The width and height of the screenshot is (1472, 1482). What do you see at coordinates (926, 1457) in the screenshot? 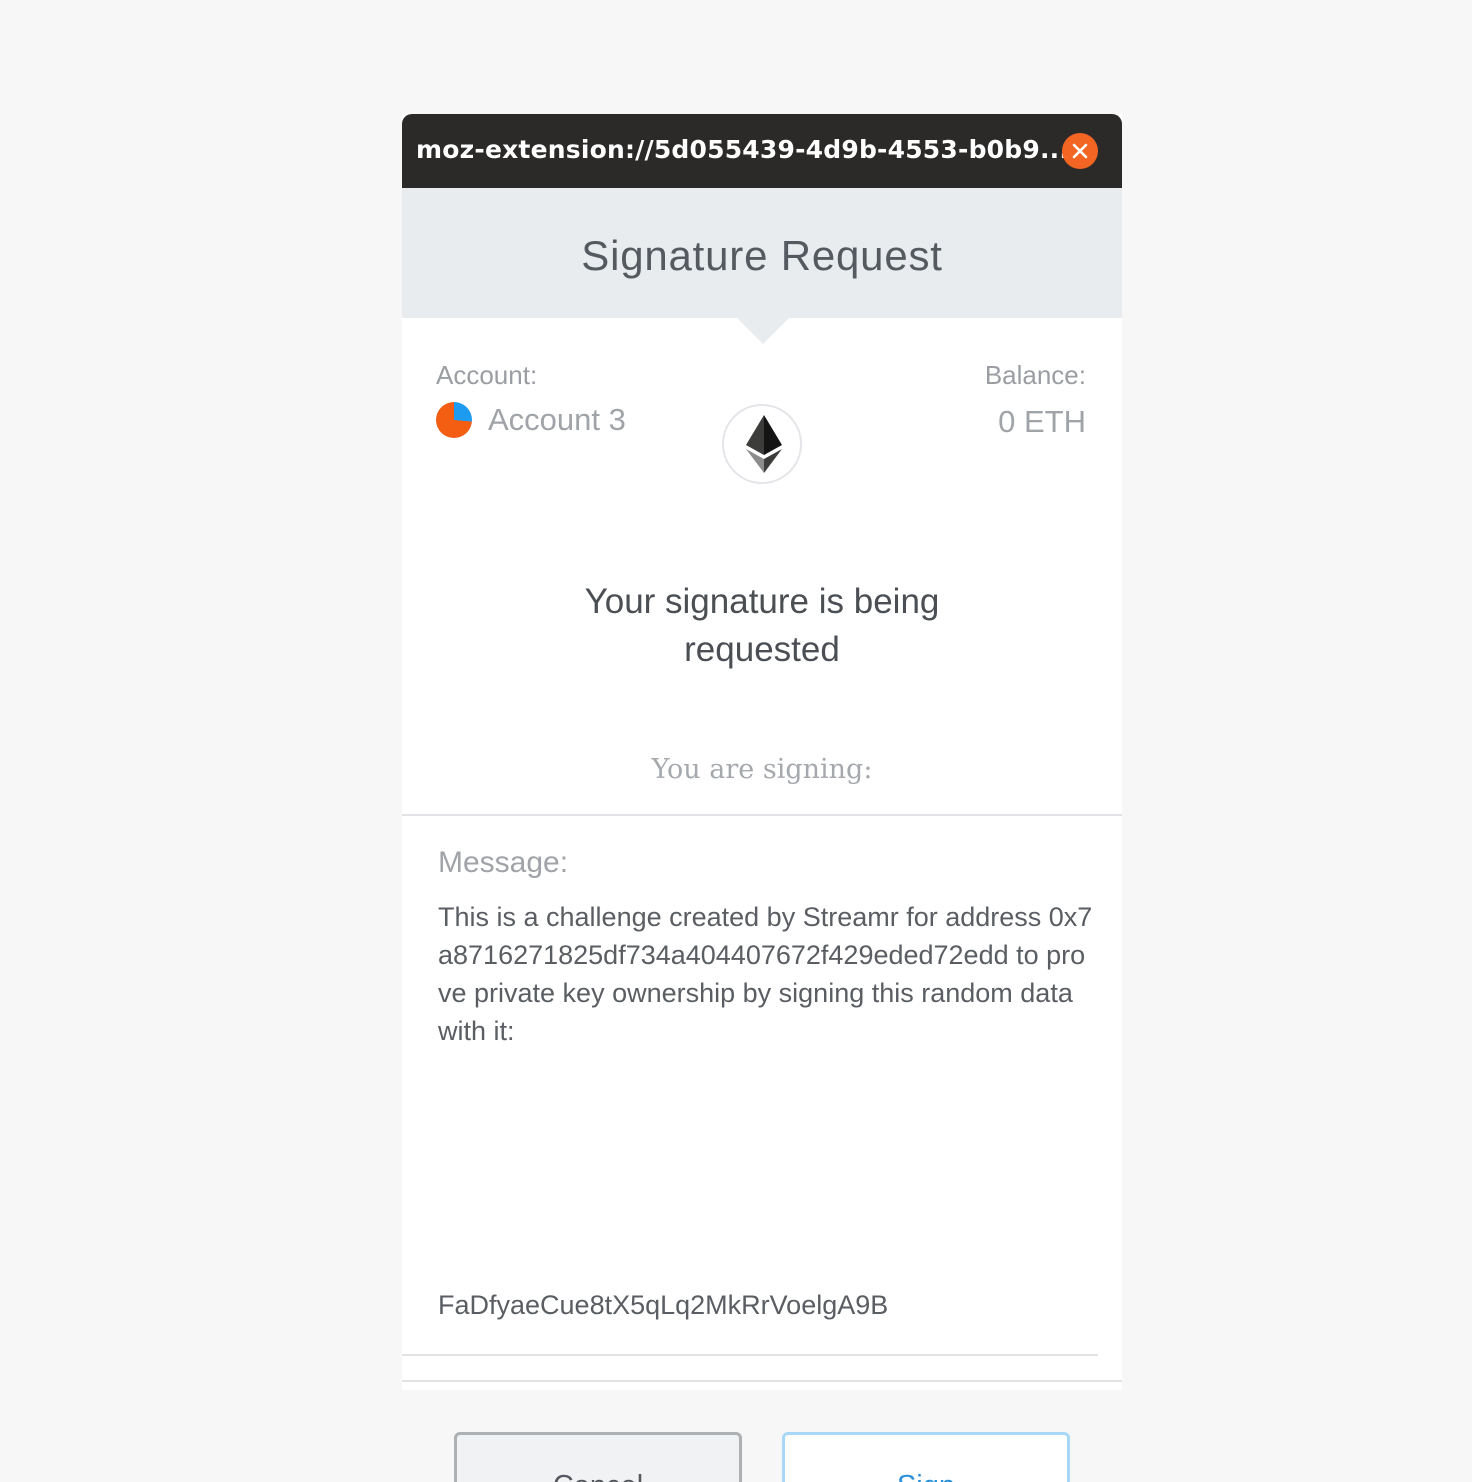
I see `sign-button: Sign` at bounding box center [926, 1457].